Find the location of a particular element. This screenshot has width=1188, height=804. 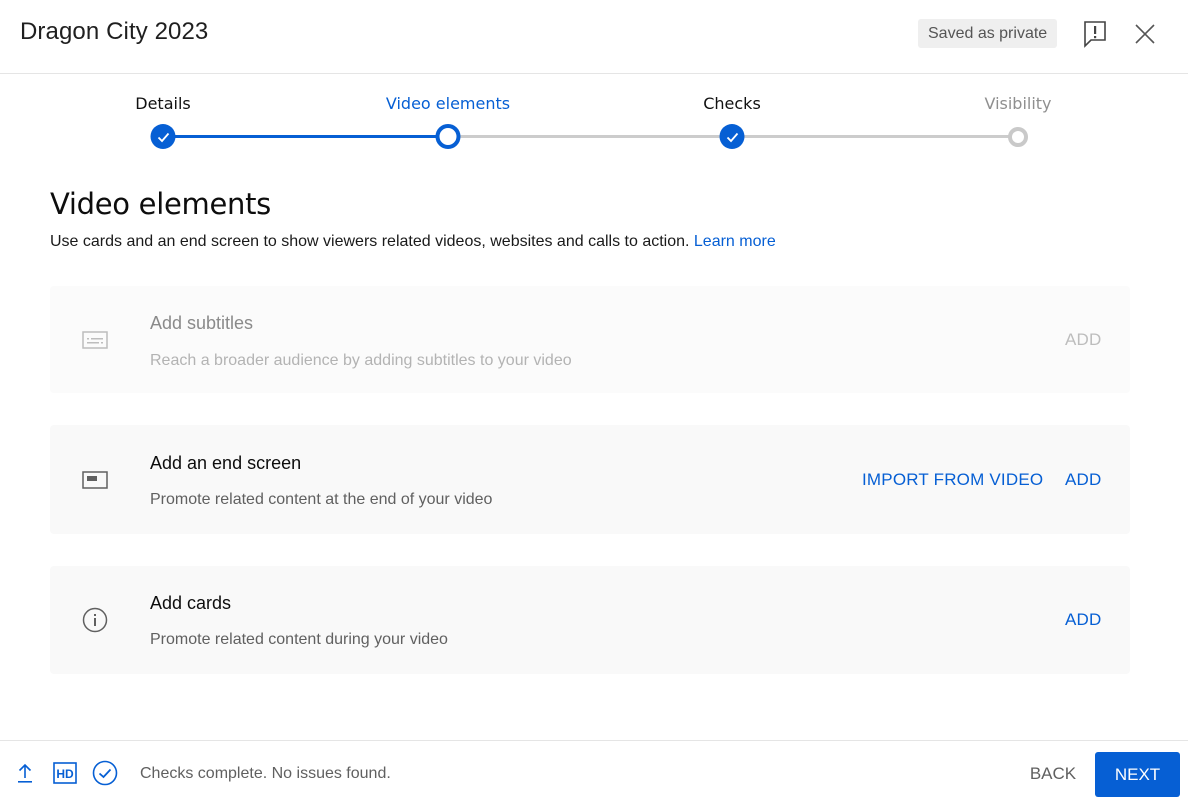

step-node-details is located at coordinates (163, 136).